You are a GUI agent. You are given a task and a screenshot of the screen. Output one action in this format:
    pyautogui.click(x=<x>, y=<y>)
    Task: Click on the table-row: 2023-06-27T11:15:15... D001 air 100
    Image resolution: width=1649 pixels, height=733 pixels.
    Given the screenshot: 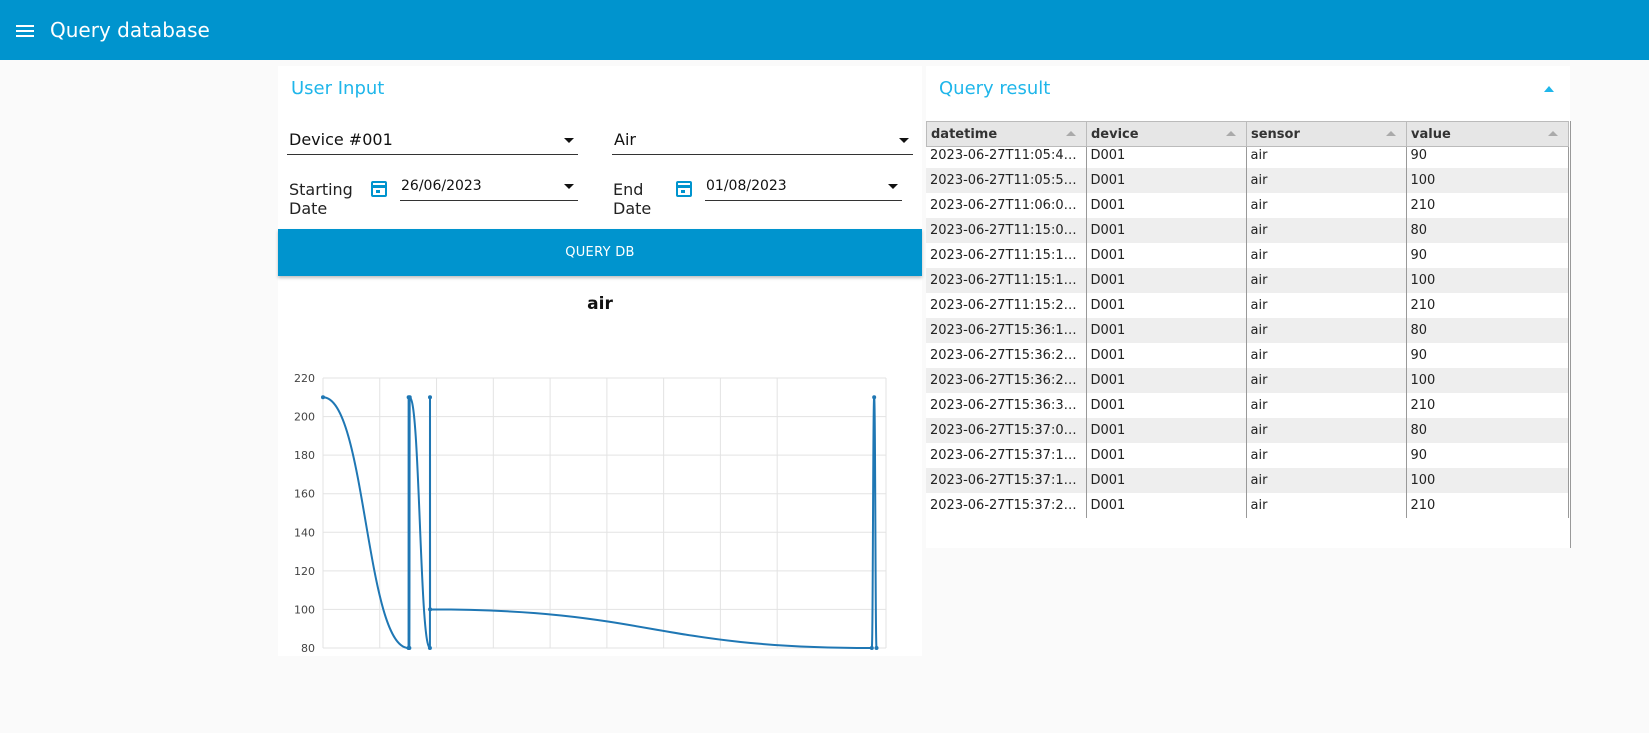 What is the action you would take?
    pyautogui.click(x=1247, y=280)
    